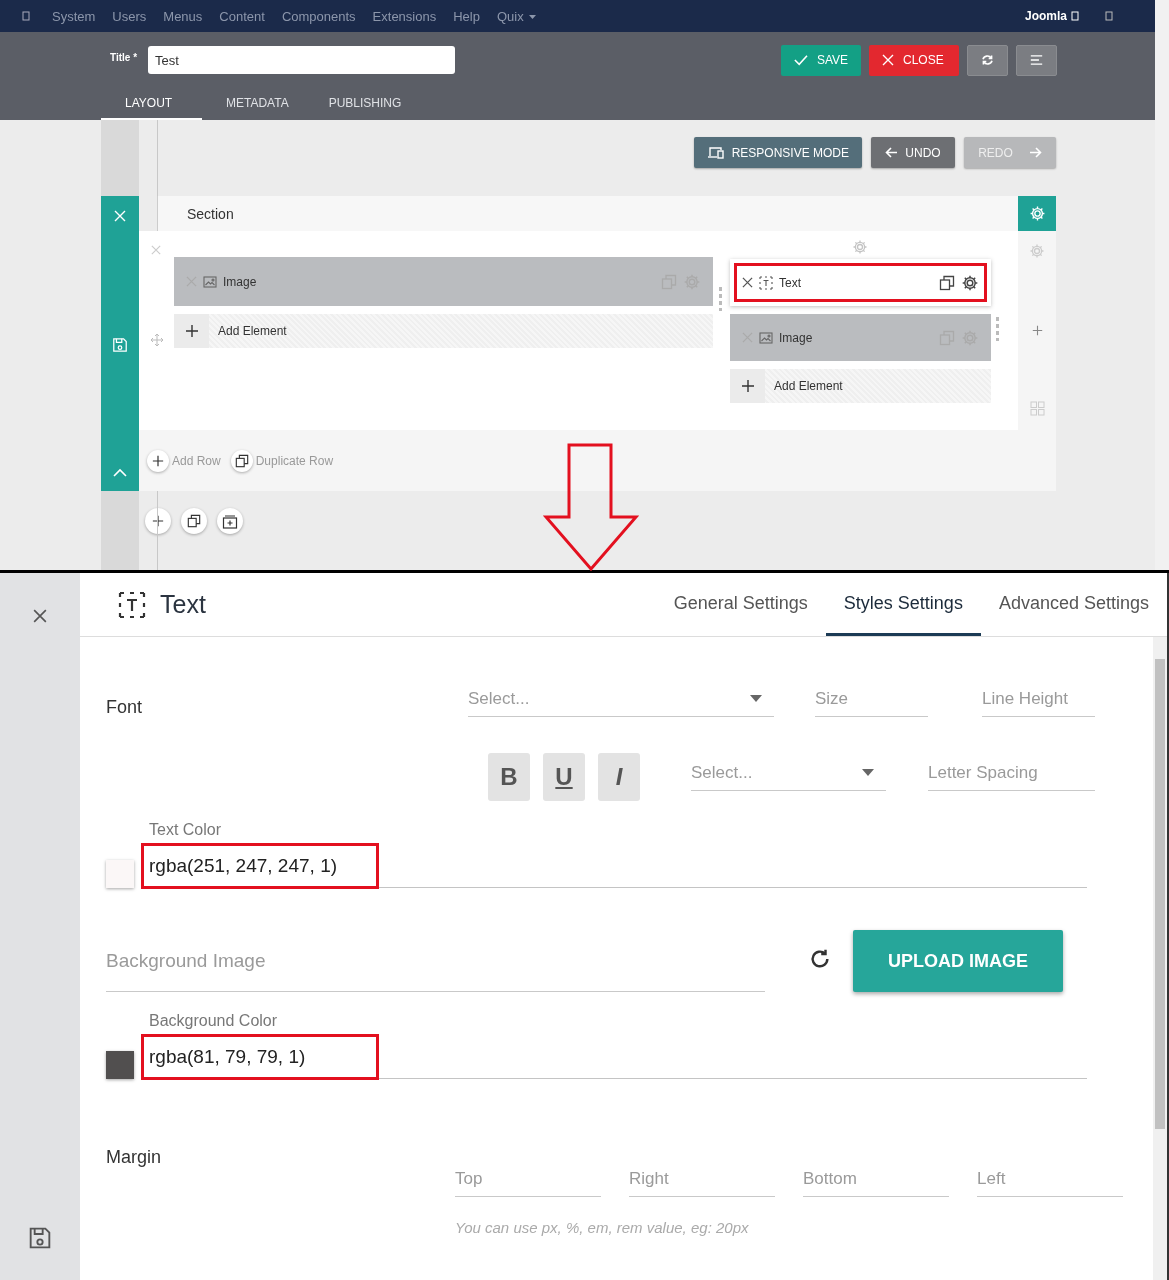 Image resolution: width=1169 pixels, height=1280 pixels. What do you see at coordinates (619, 777) in the screenshot?
I see `italic-button: I` at bounding box center [619, 777].